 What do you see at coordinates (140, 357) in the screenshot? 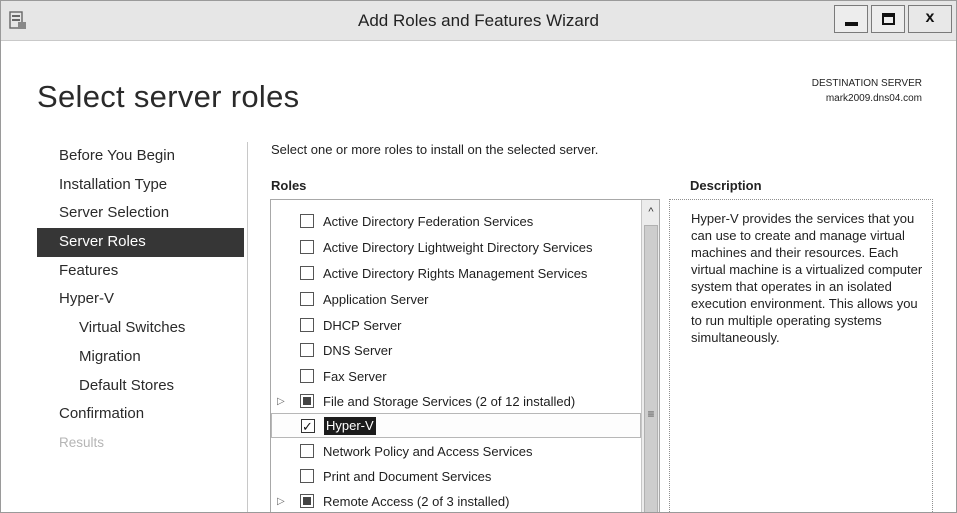
I see `nav-item-migration: Migration` at bounding box center [140, 357].